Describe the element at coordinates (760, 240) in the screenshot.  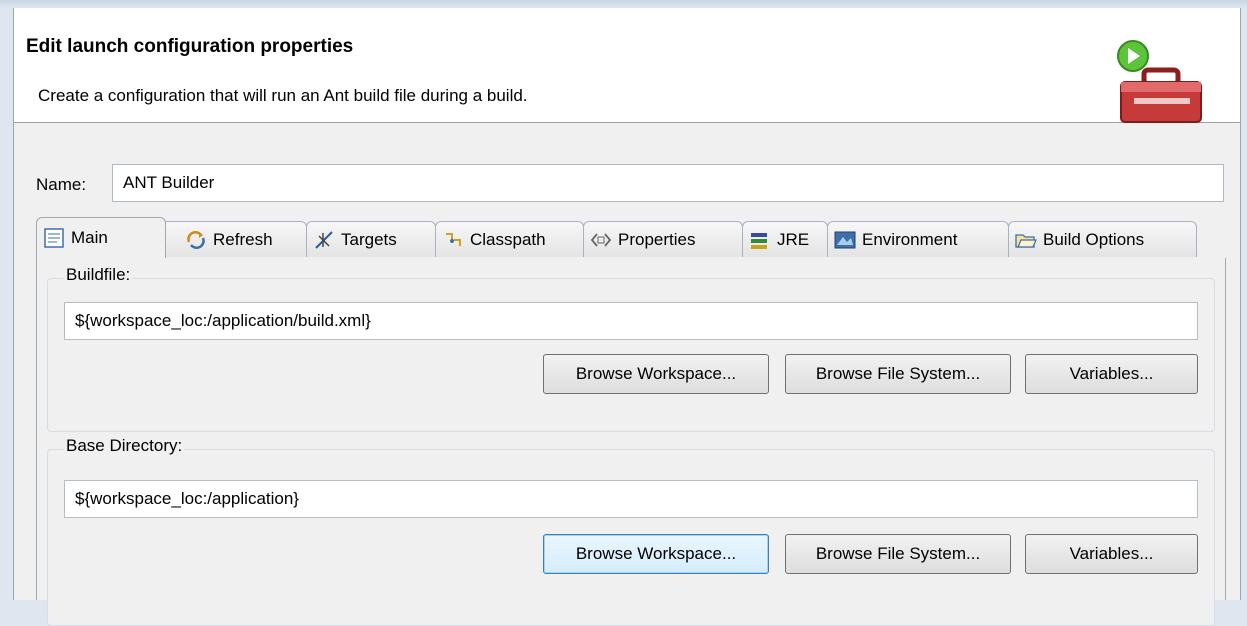
I see `jre-icon` at that location.